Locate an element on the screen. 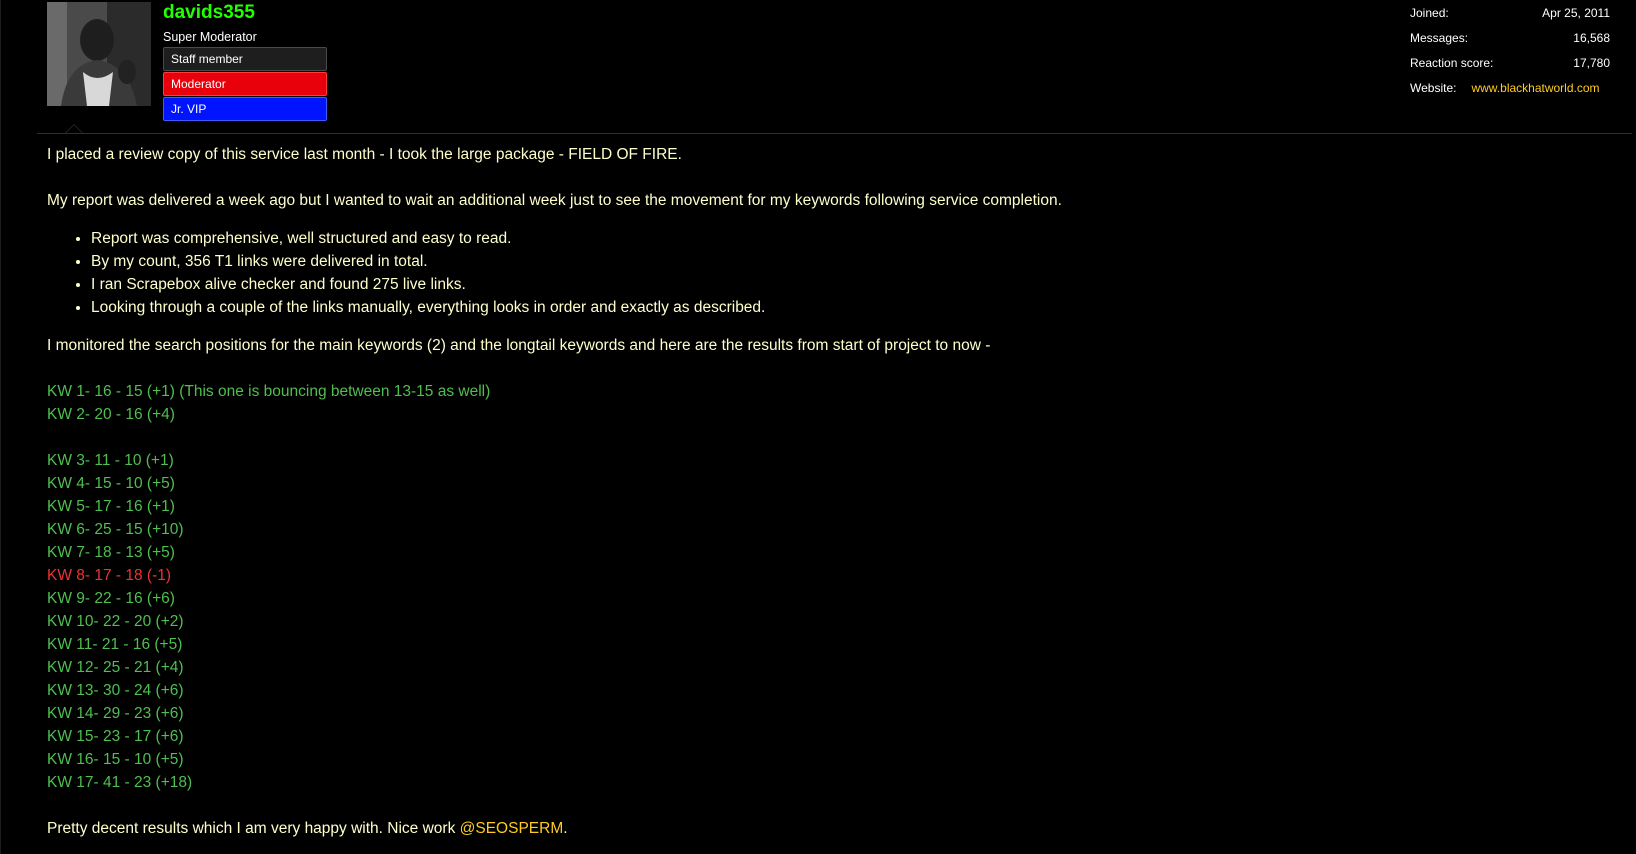 The image size is (1636, 854). keyword-result: KW 12- 25 - 21 (+4) is located at coordinates (115, 667).